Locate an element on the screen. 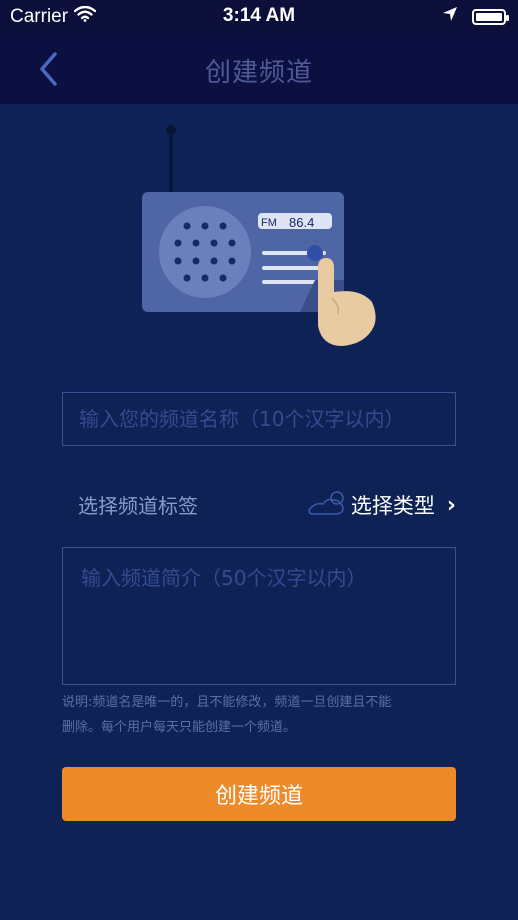 This screenshot has width=518, height=920. radio-icon: FM 86.4 is located at coordinates (259, 235).